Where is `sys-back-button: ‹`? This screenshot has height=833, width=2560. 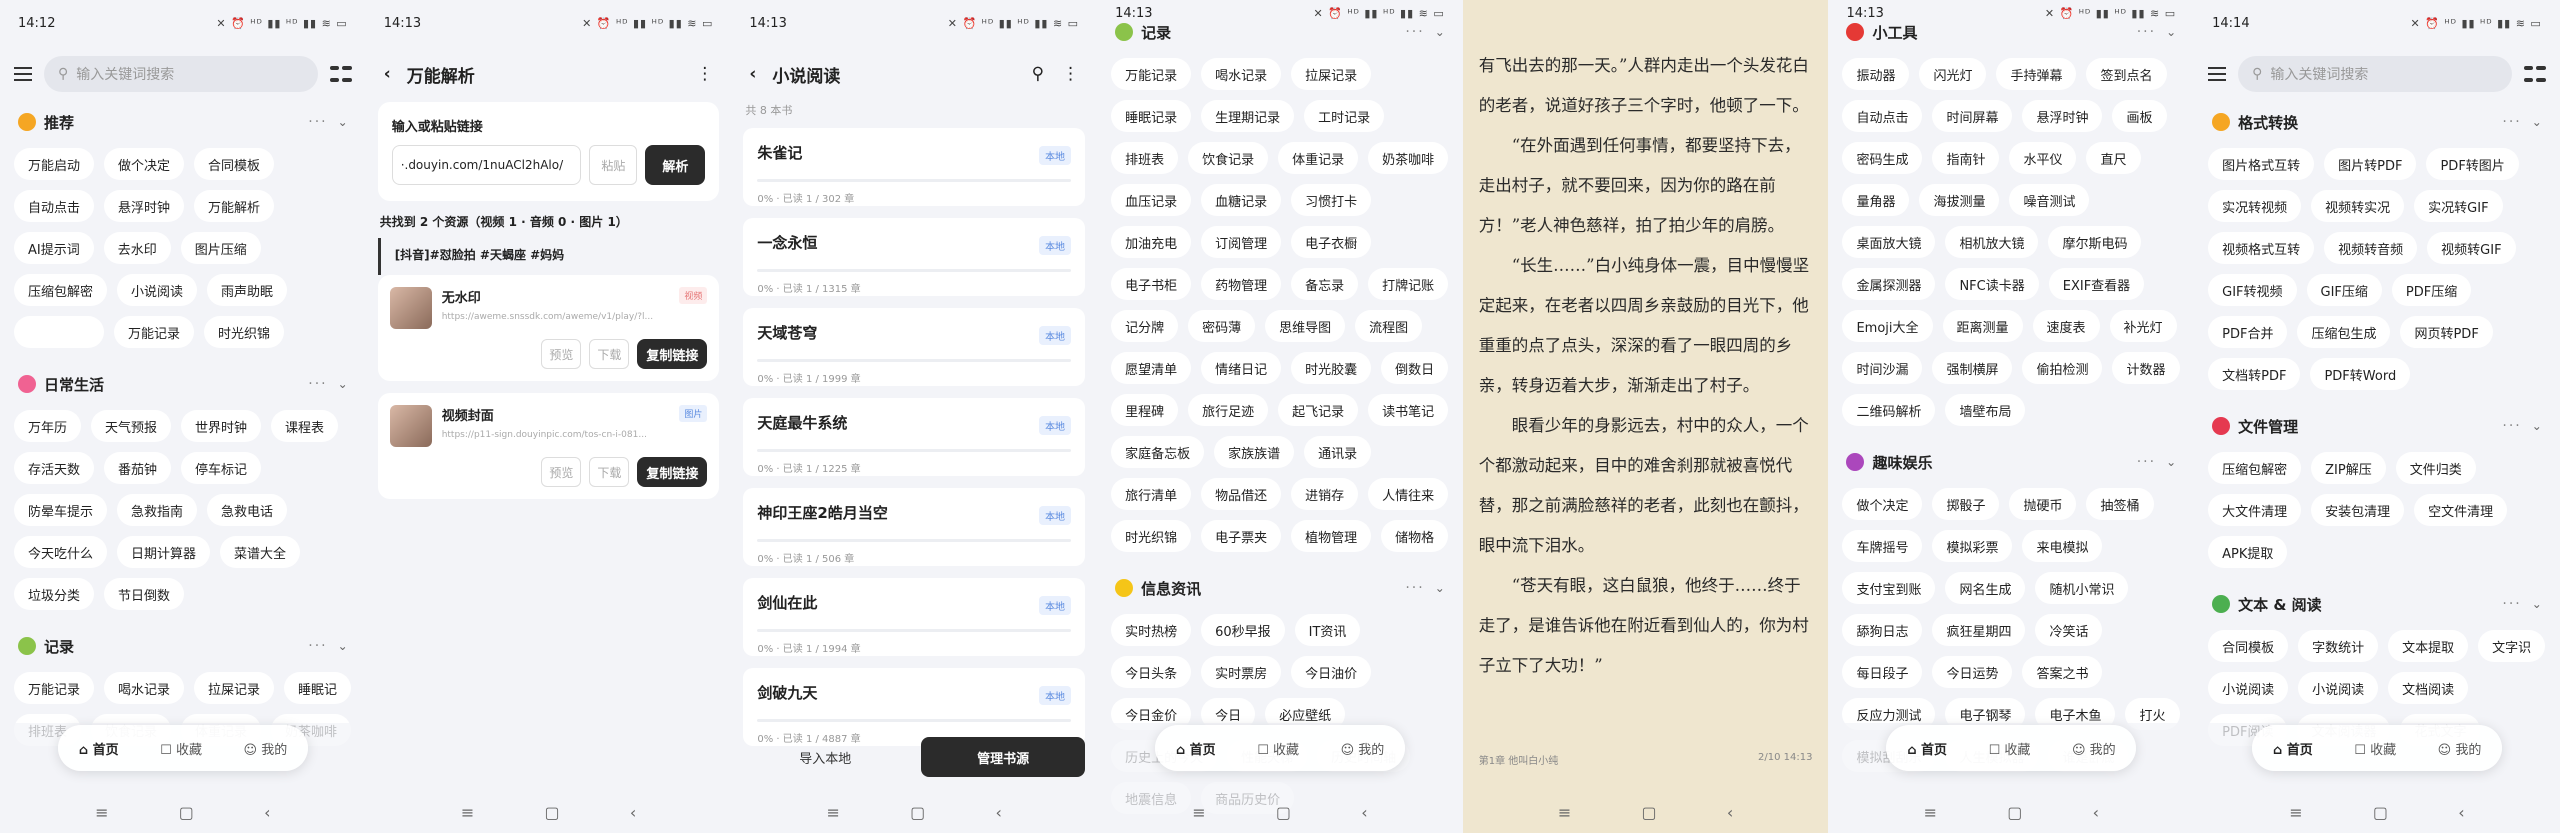
sys-back-button: ‹ is located at coordinates (2096, 812).